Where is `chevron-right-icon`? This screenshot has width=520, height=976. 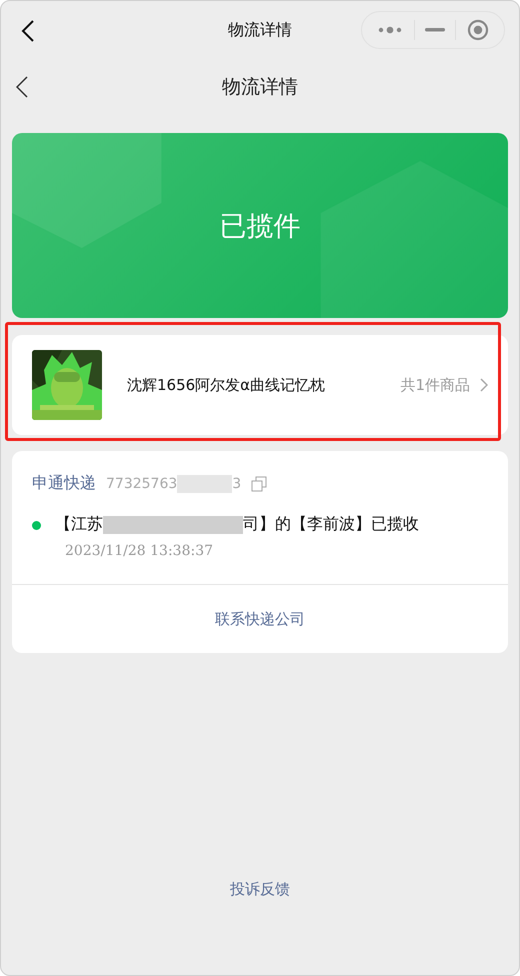 chevron-right-icon is located at coordinates (484, 385).